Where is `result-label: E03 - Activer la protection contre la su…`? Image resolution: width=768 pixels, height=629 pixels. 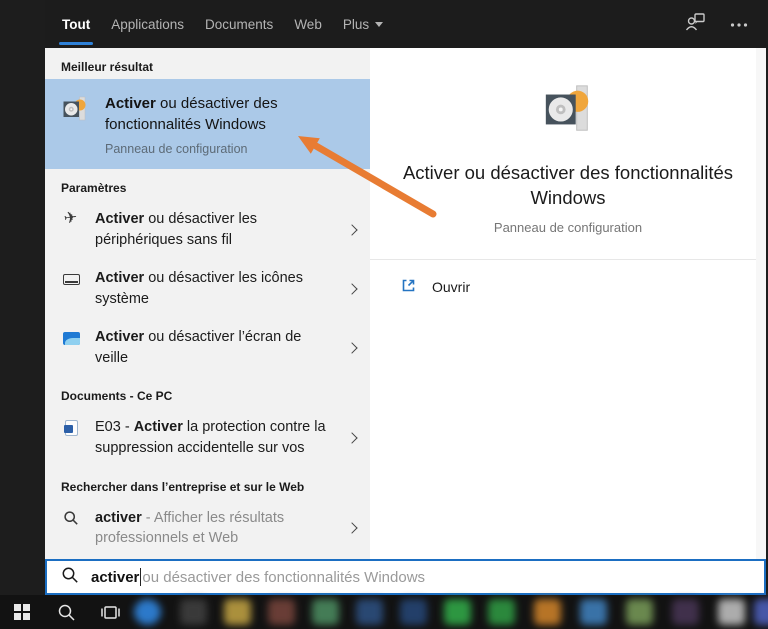 result-label: E03 - Activer la protection contre la su… is located at coordinates (210, 438).